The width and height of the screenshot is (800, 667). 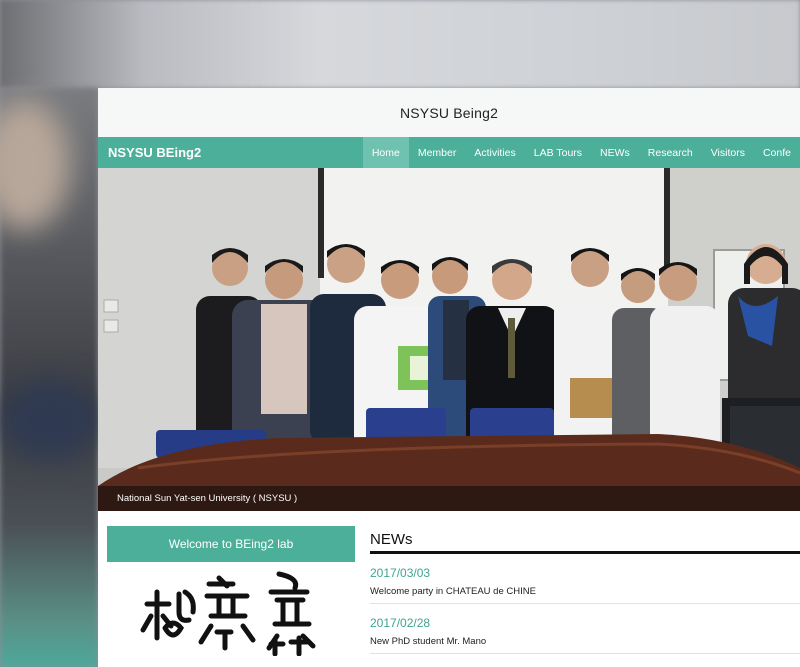 I want to click on blurred-top-strip, so click(x=400, y=44).